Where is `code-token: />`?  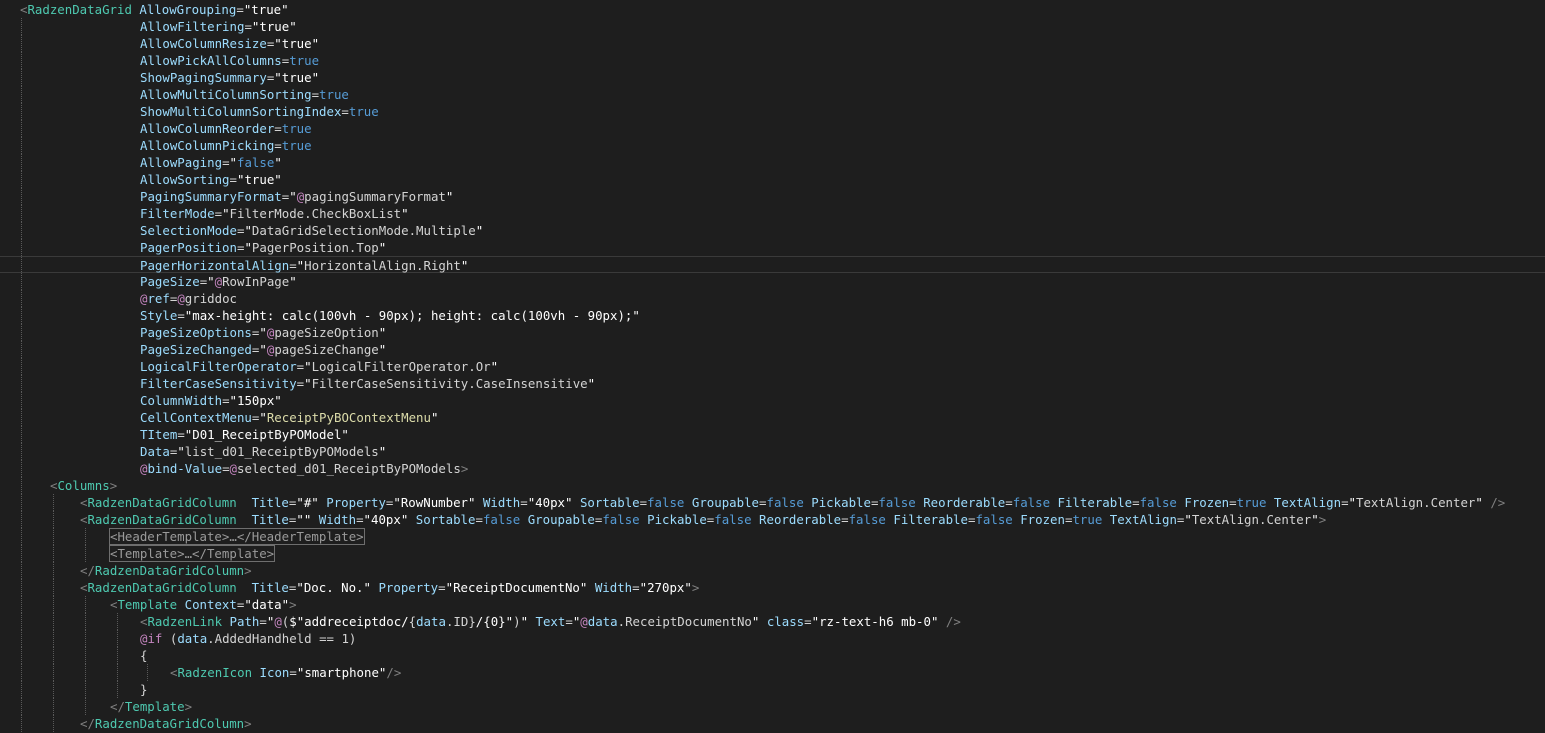
code-token: /> is located at coordinates (394, 672).